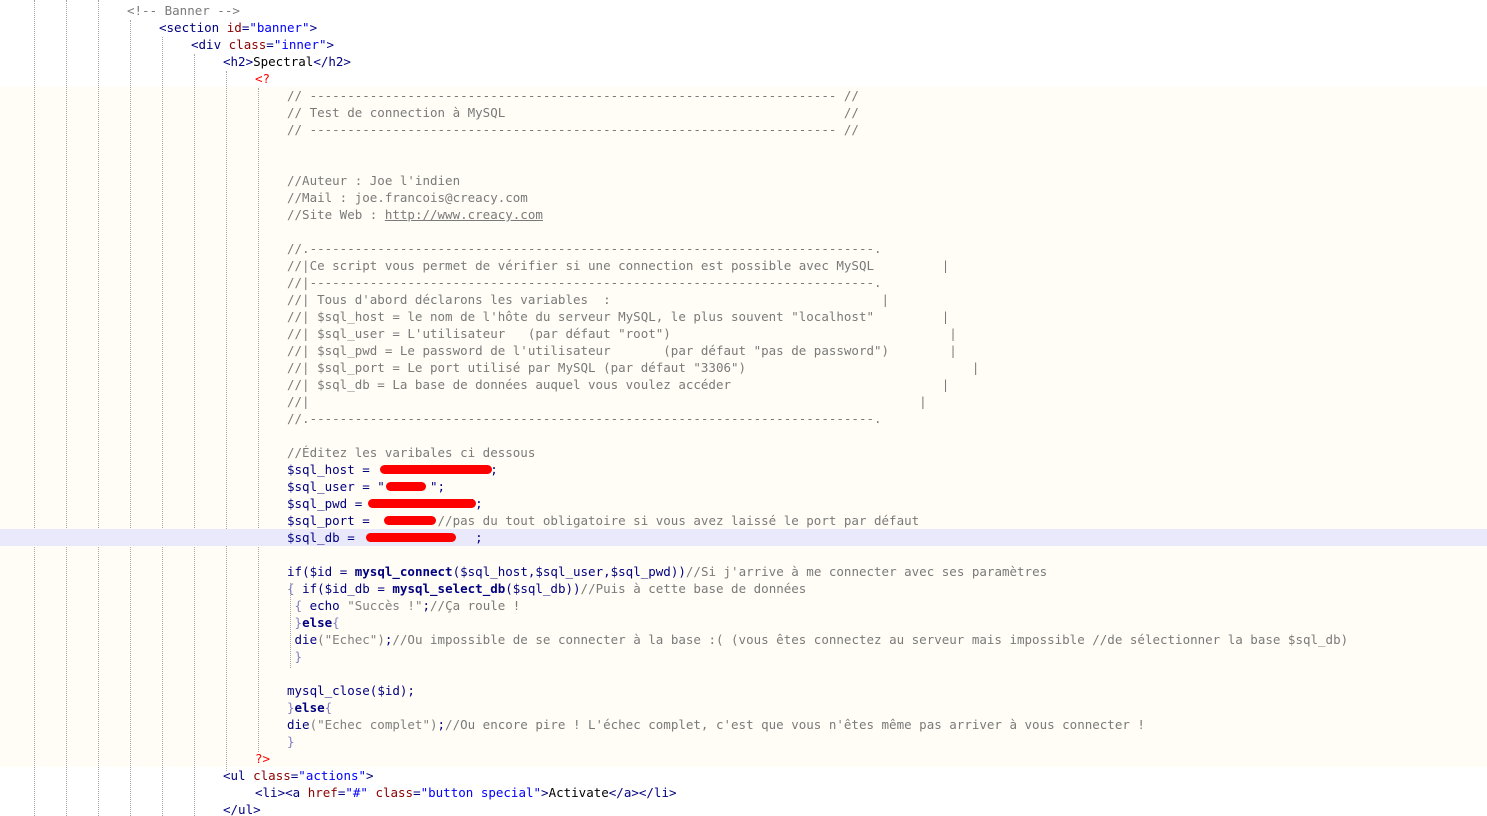 The width and height of the screenshot is (1487, 816). Describe the element at coordinates (607, 401) in the screenshot. I see `php-comment: //| |` at that location.